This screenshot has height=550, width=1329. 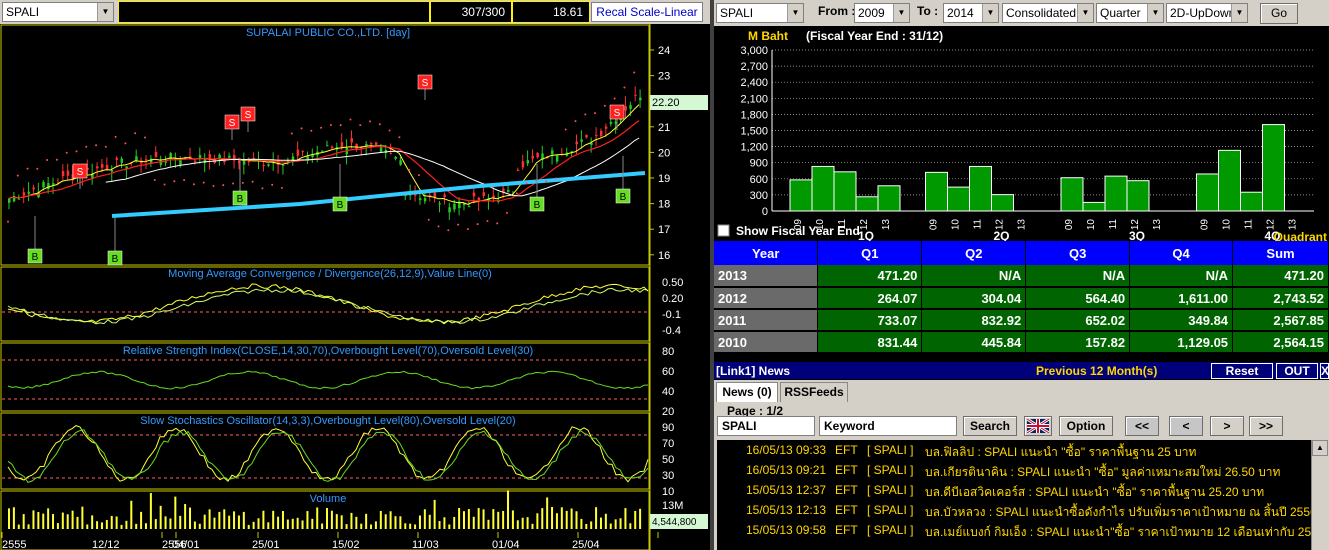 I want to click on price-tick-label: 24, so click(x=664, y=51).